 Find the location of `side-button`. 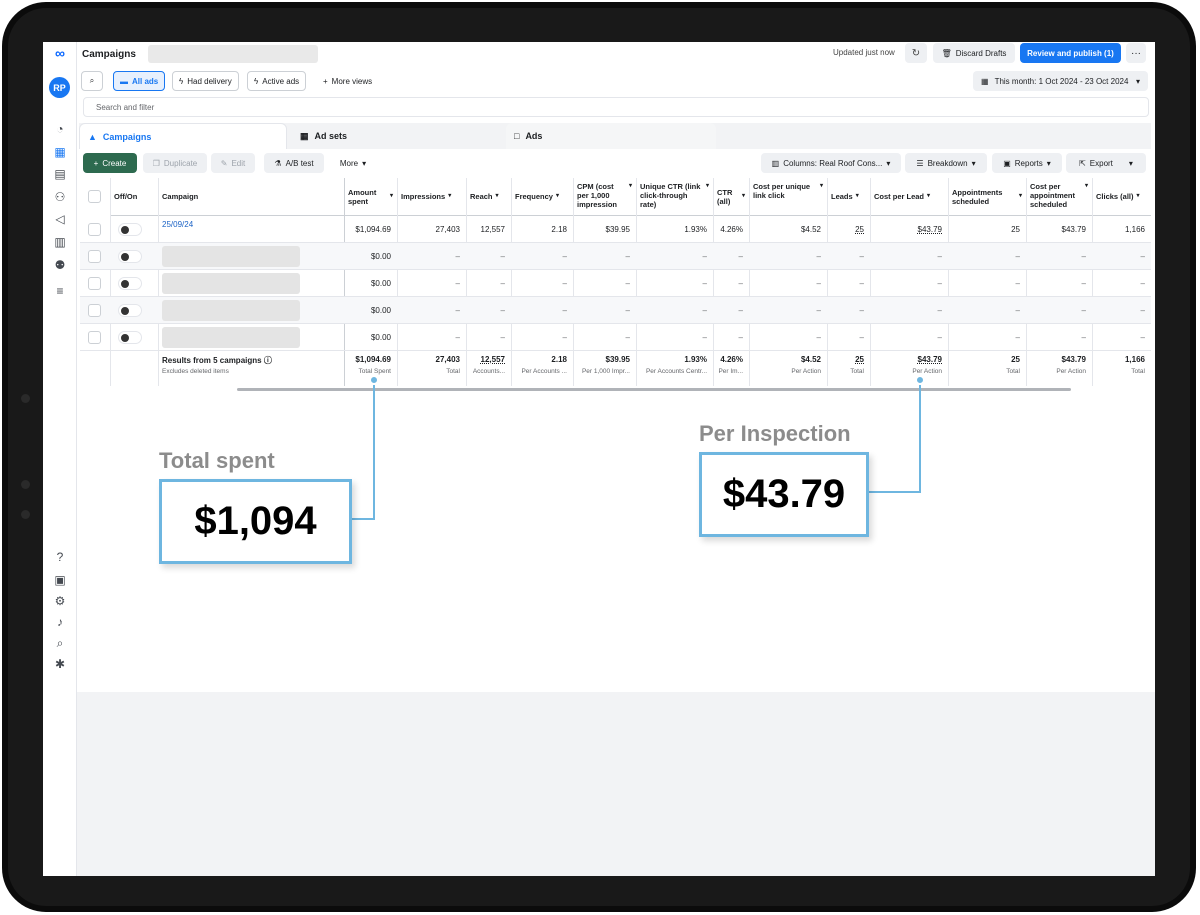

side-button is located at coordinates (25, 514).